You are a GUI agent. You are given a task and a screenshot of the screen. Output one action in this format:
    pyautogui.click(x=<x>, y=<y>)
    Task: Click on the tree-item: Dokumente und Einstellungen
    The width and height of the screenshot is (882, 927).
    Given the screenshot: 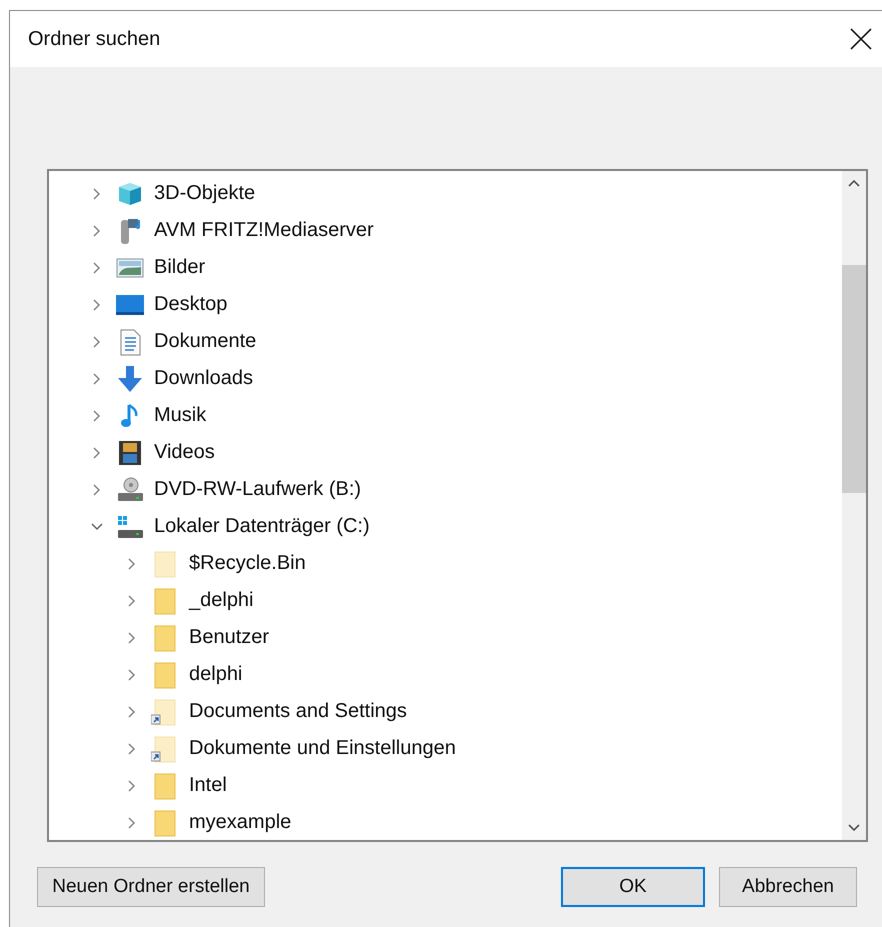 What is the action you would take?
    pyautogui.click(x=322, y=748)
    